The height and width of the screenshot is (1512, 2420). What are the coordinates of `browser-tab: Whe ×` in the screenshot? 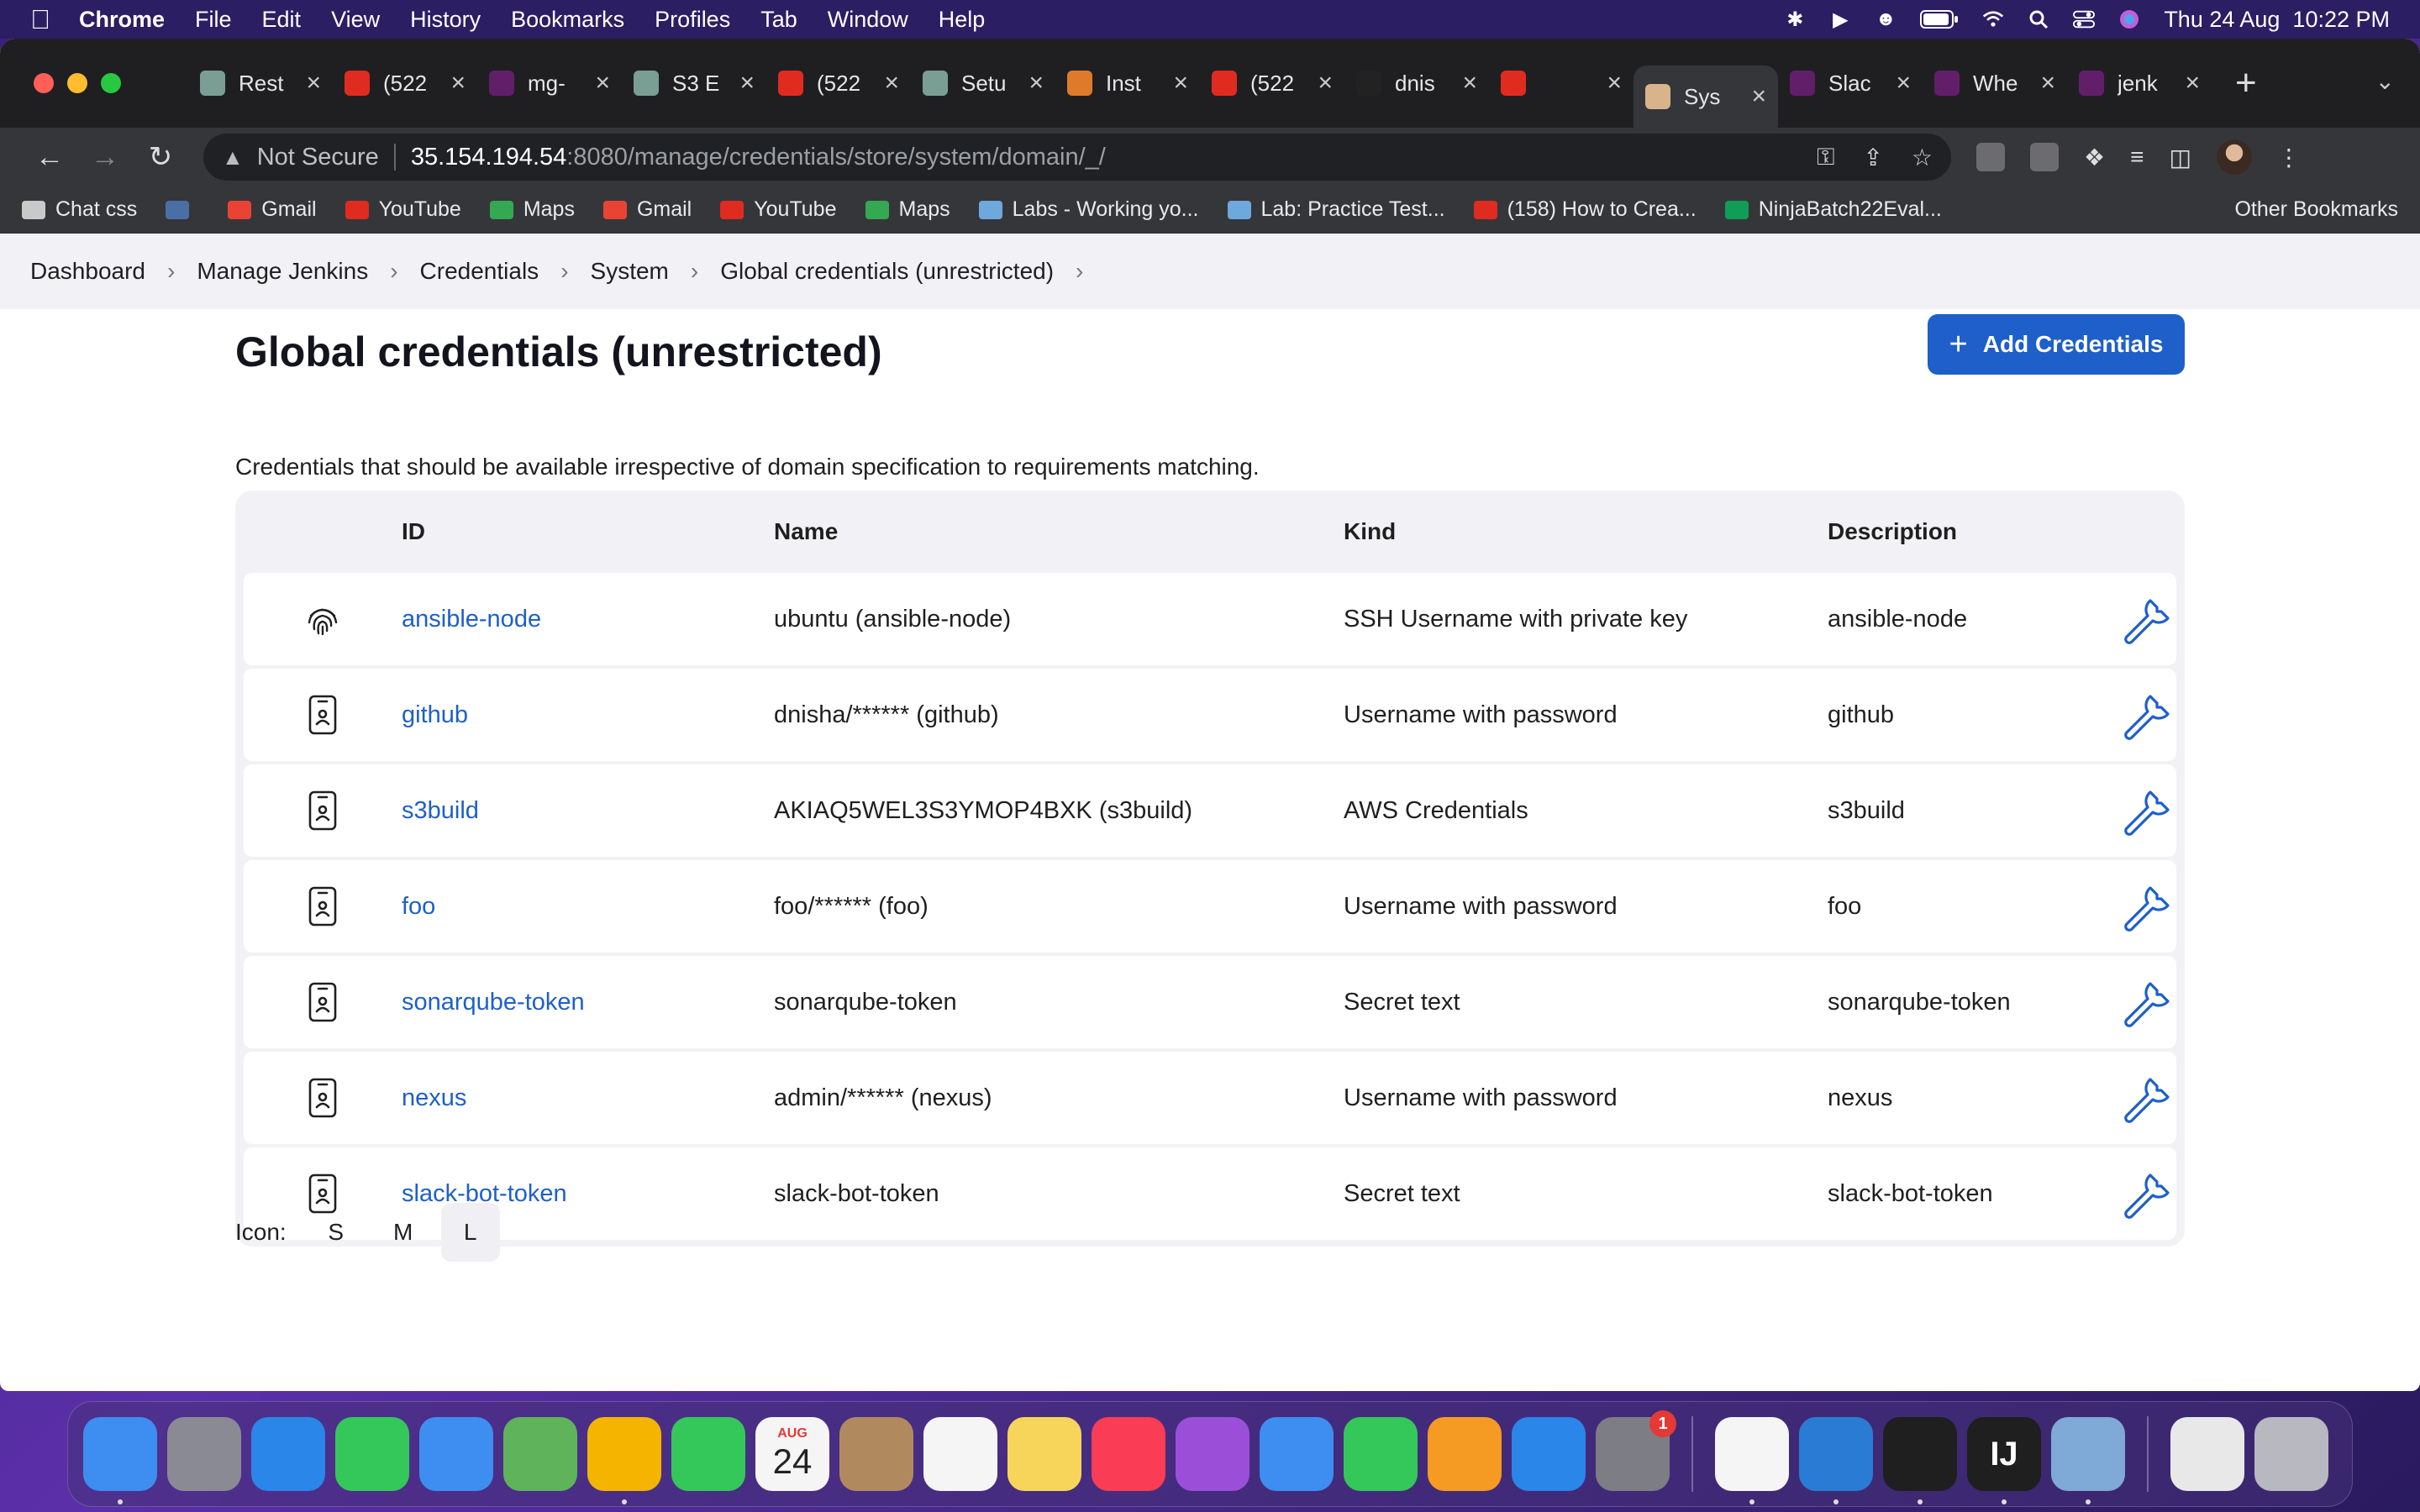 It's located at (1995, 83).